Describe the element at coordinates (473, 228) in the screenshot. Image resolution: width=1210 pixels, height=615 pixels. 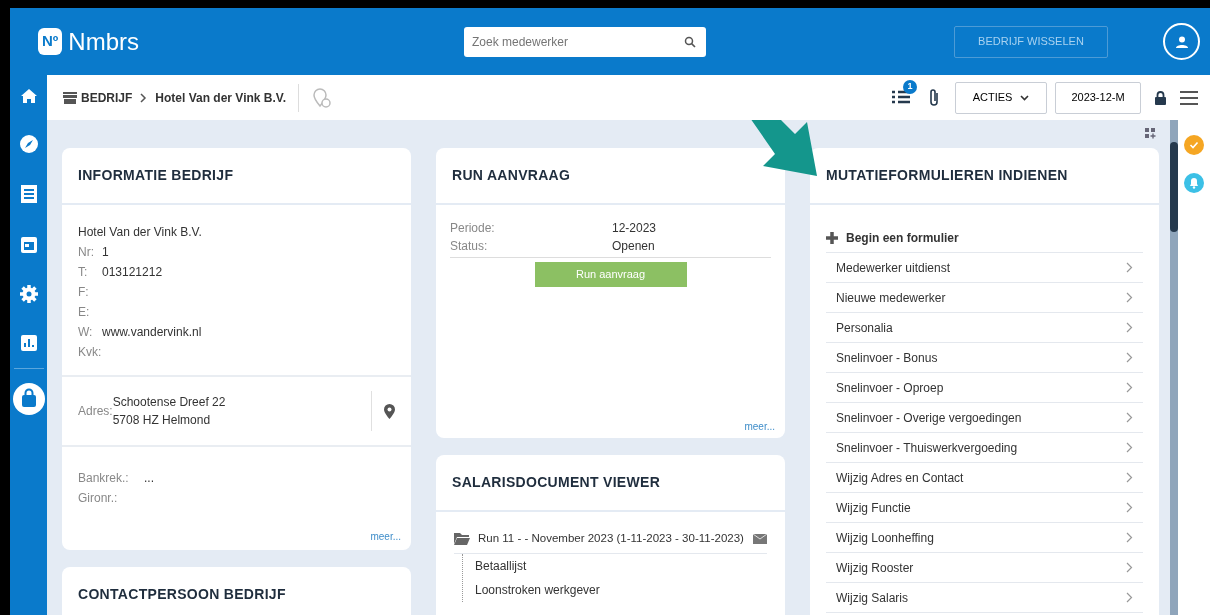
I see `field-label: Periode:` at that location.